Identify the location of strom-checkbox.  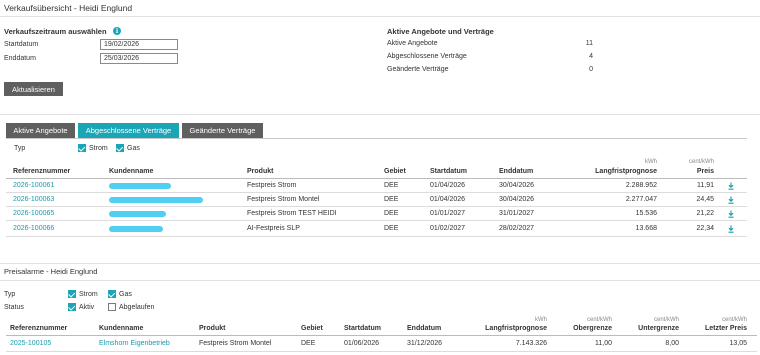
(82, 148).